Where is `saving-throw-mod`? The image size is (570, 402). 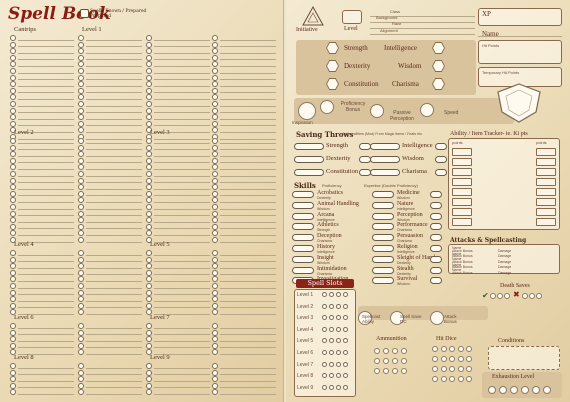
saving-throw-mod is located at coordinates (441, 159).